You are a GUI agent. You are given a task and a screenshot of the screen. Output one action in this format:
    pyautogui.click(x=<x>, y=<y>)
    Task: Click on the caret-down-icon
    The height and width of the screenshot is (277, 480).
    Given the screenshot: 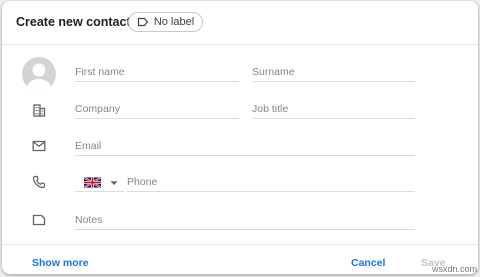 What is the action you would take?
    pyautogui.click(x=114, y=183)
    